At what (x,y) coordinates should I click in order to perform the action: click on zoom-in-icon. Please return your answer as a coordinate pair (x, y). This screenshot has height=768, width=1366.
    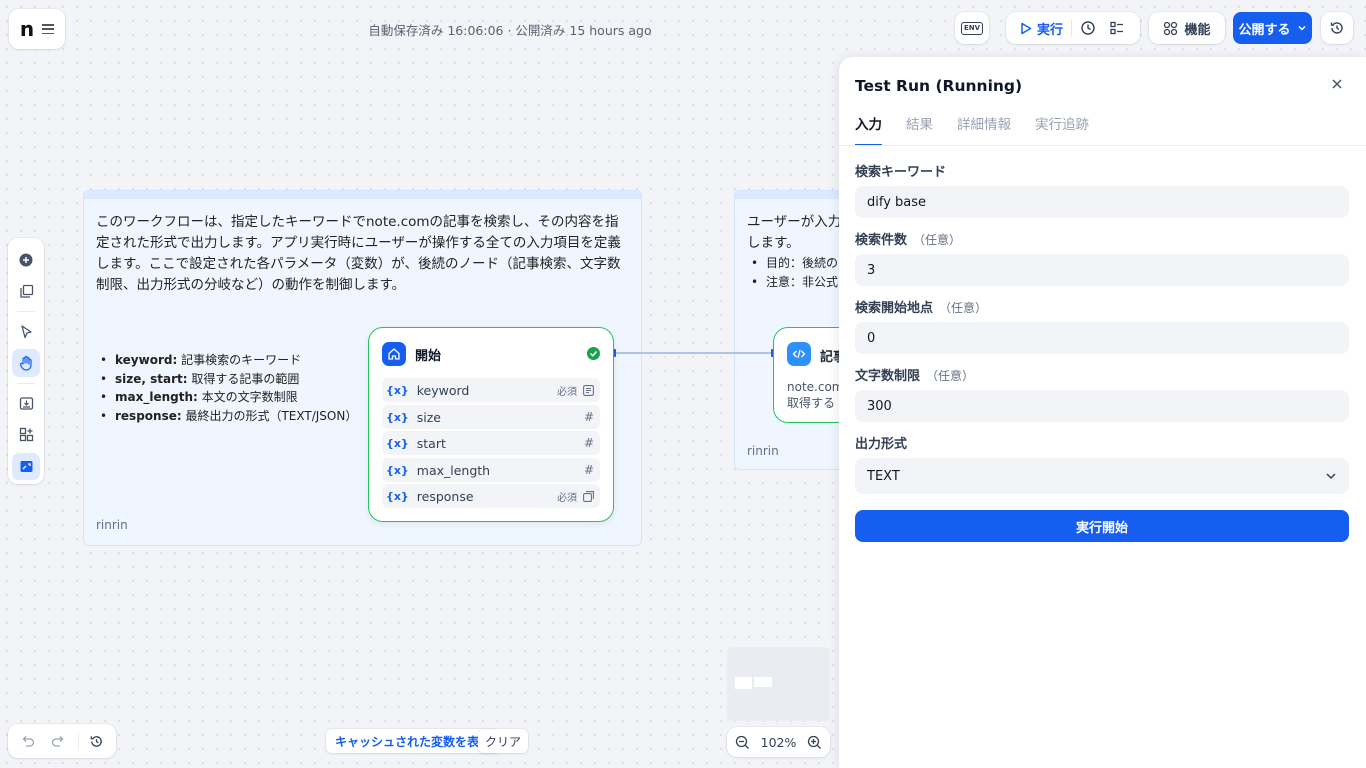
    Looking at the image, I should click on (814, 742).